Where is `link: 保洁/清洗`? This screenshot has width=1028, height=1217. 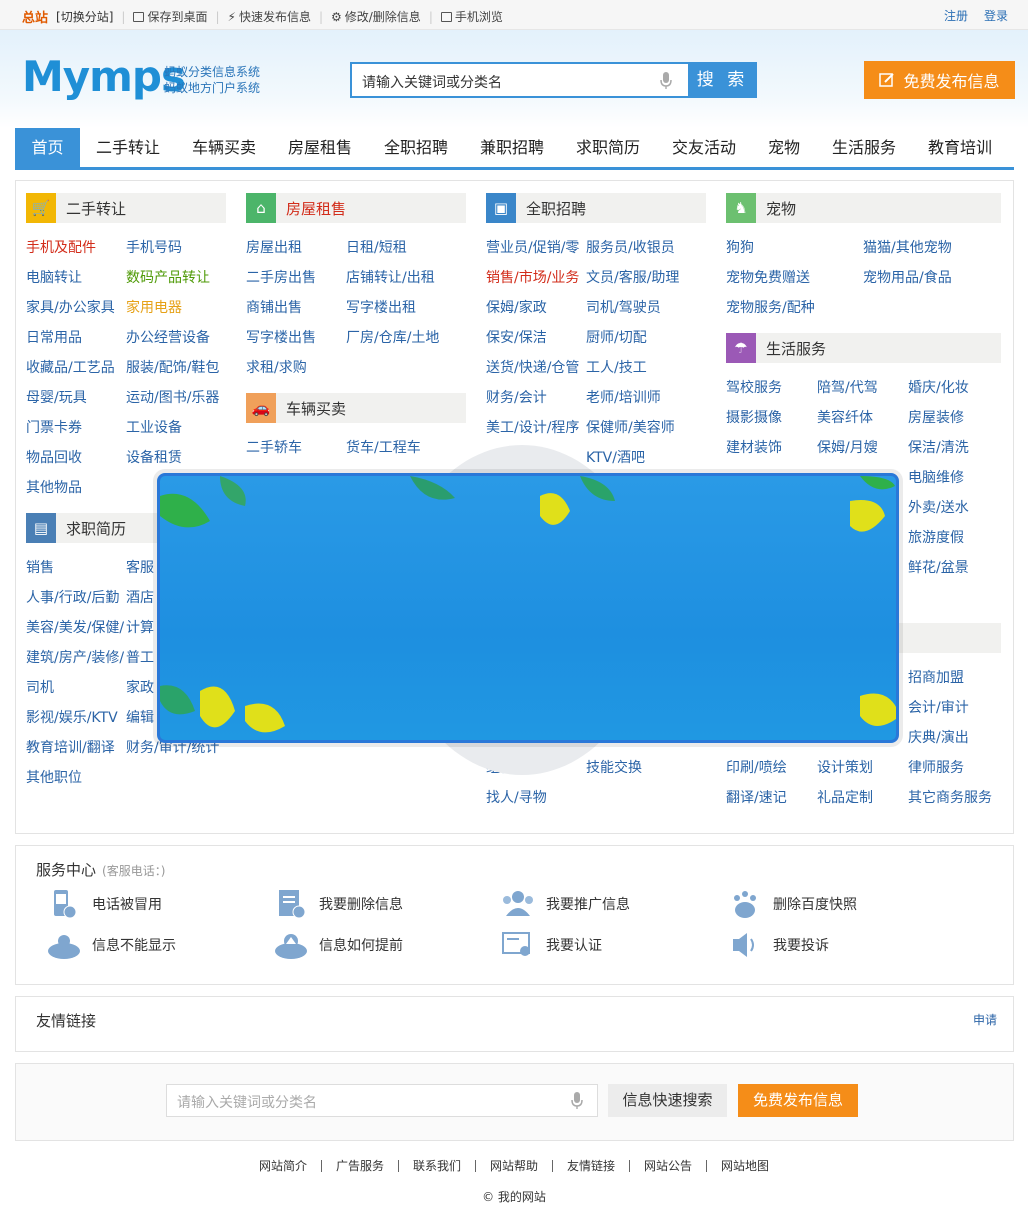 link: 保洁/清洗 is located at coordinates (954, 448).